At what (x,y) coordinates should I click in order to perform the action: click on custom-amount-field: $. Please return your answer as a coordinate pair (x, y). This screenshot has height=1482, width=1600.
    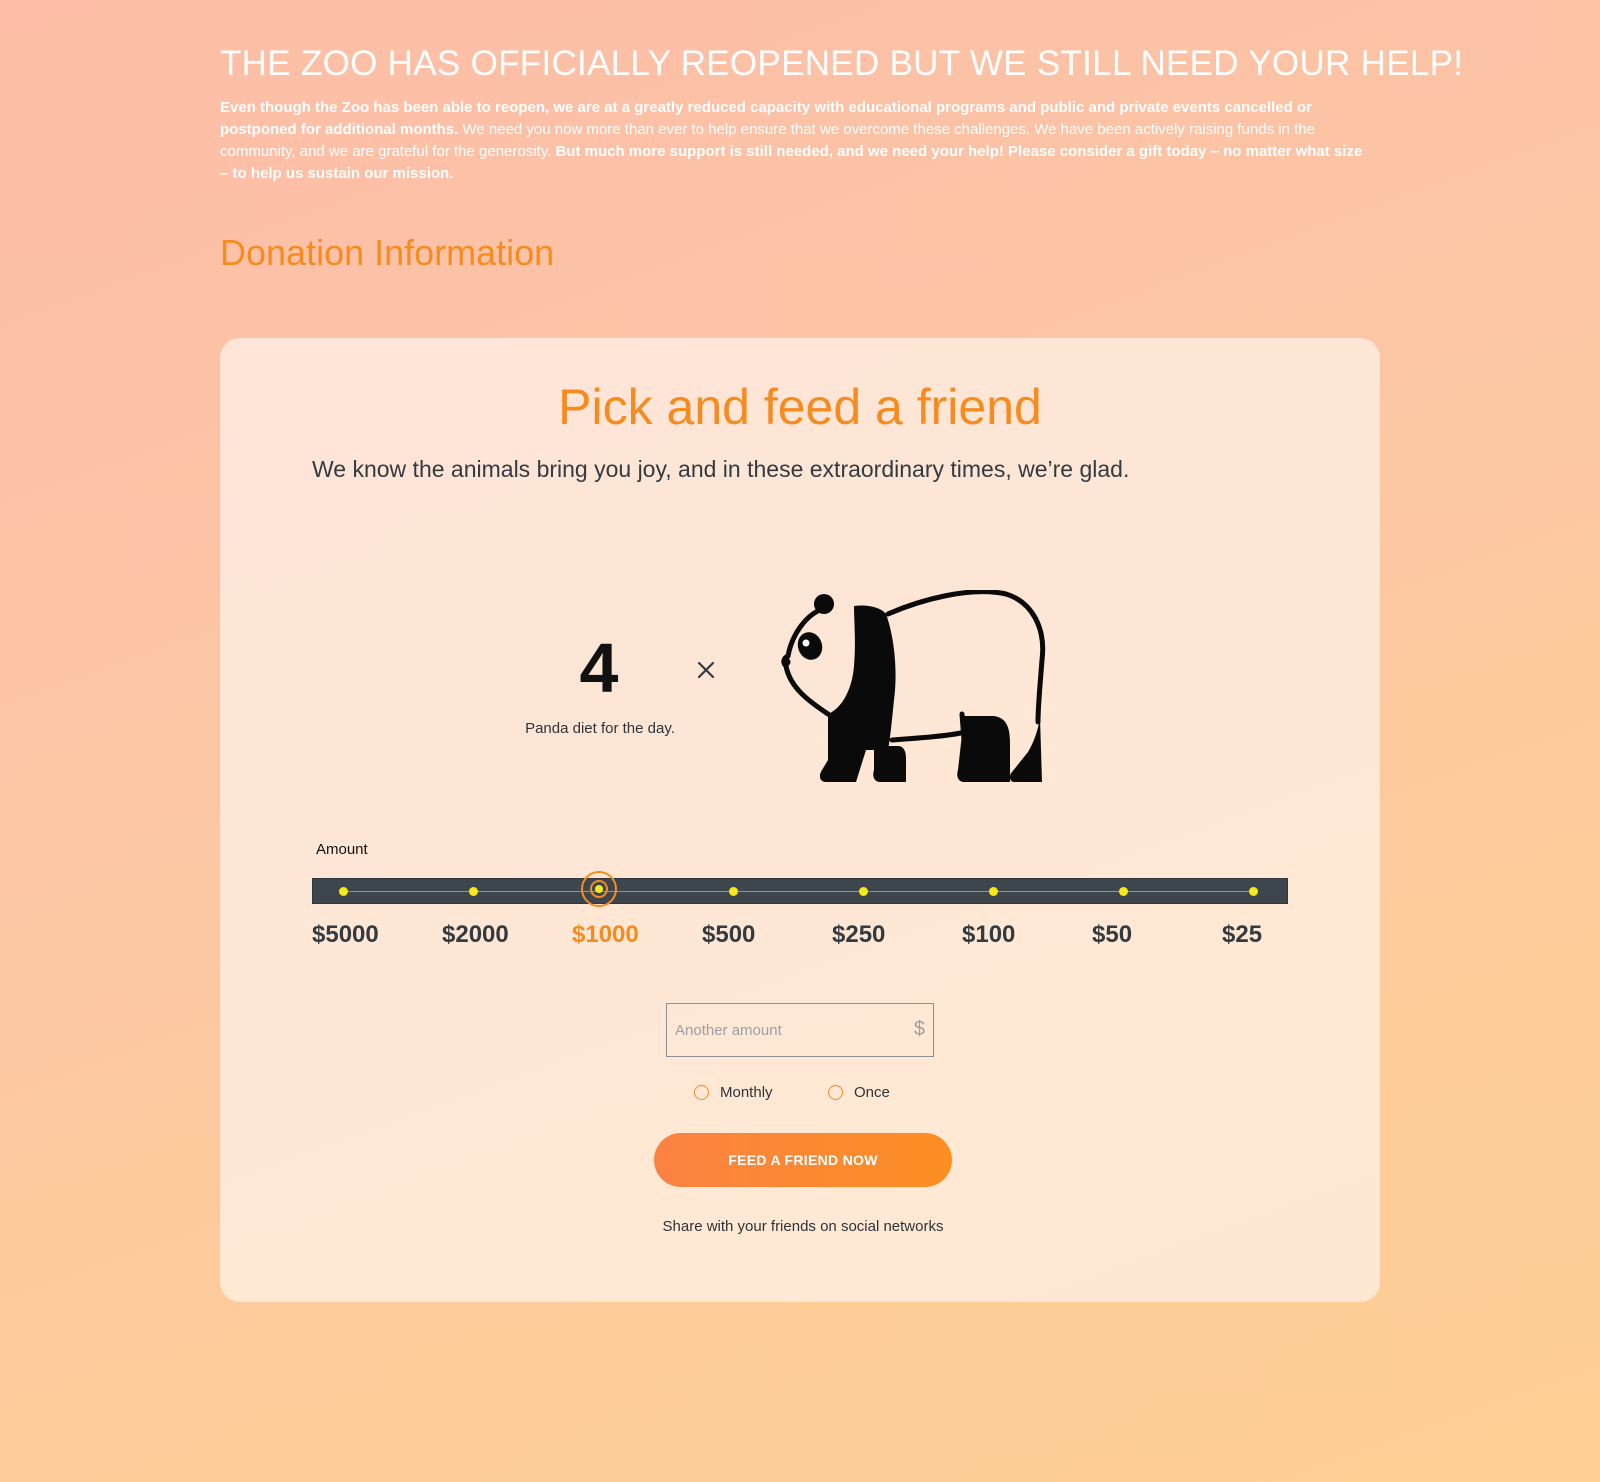
    Looking at the image, I should click on (800, 1030).